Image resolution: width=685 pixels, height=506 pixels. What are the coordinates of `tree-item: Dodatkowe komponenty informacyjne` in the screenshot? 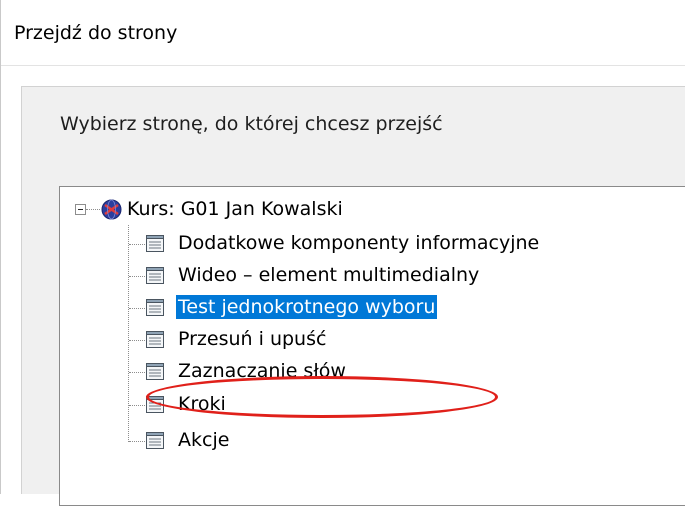 It's located at (358, 243).